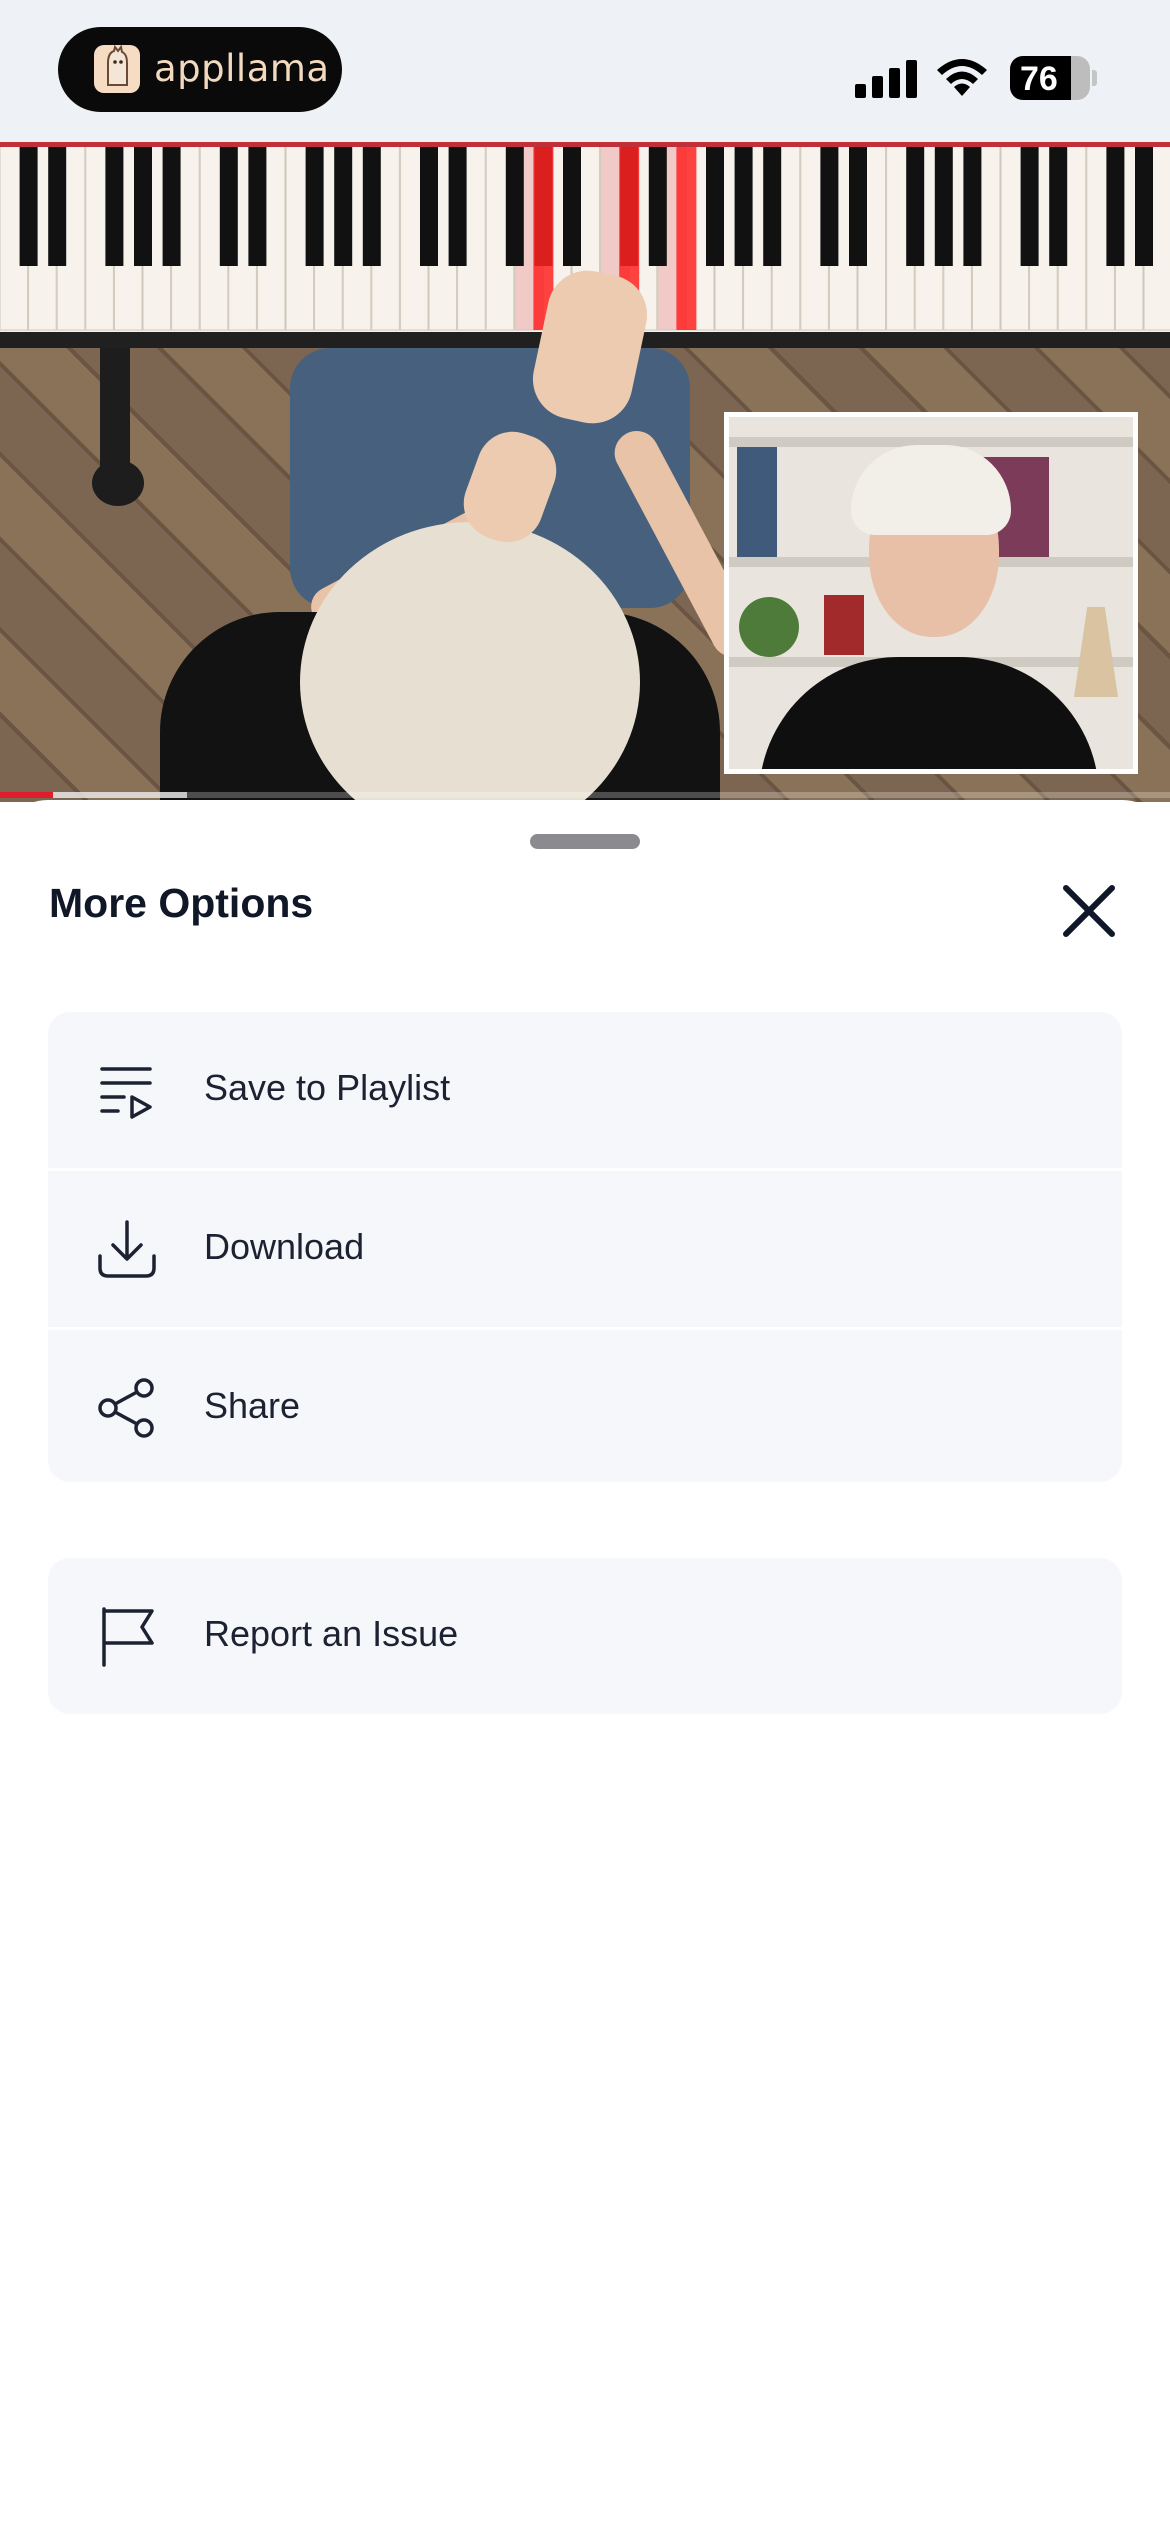 This screenshot has height=2532, width=1170. What do you see at coordinates (117, 68) in the screenshot?
I see `llama-icon` at bounding box center [117, 68].